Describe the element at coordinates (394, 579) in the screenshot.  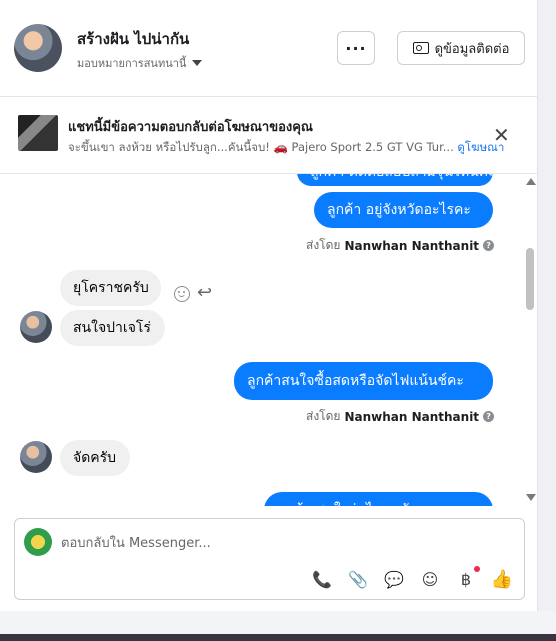
I see `saved-replies-icon: 💬` at that location.